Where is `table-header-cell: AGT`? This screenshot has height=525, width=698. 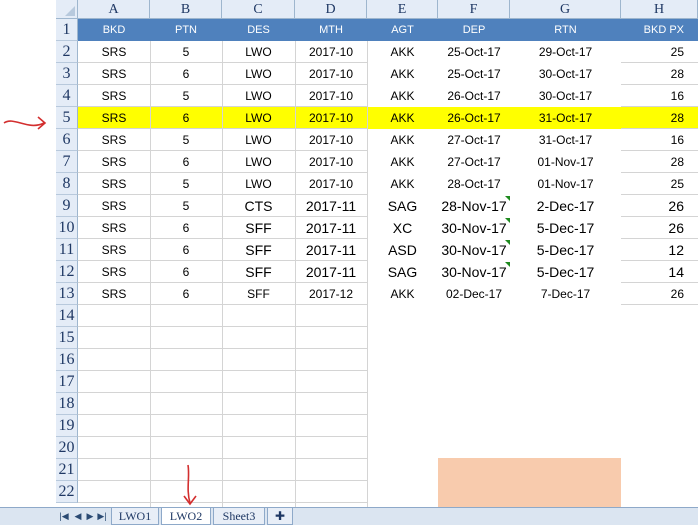 table-header-cell: AGT is located at coordinates (402, 30).